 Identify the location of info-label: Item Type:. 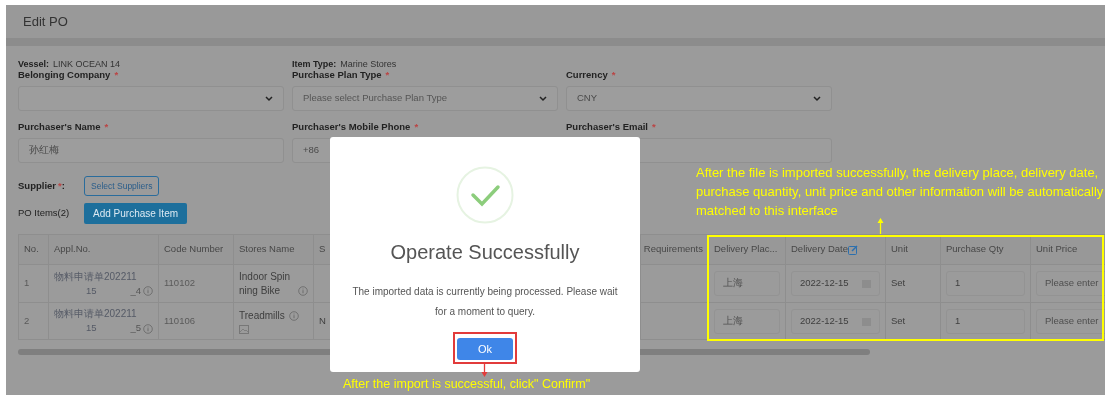
(314, 64).